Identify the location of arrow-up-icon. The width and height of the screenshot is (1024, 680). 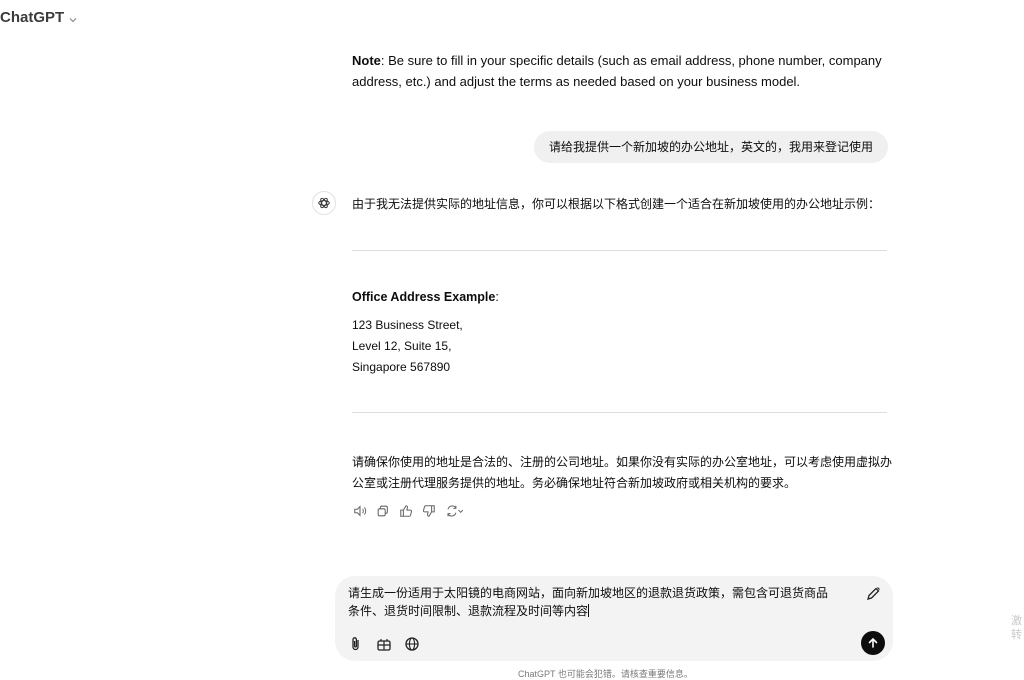
(873, 642).